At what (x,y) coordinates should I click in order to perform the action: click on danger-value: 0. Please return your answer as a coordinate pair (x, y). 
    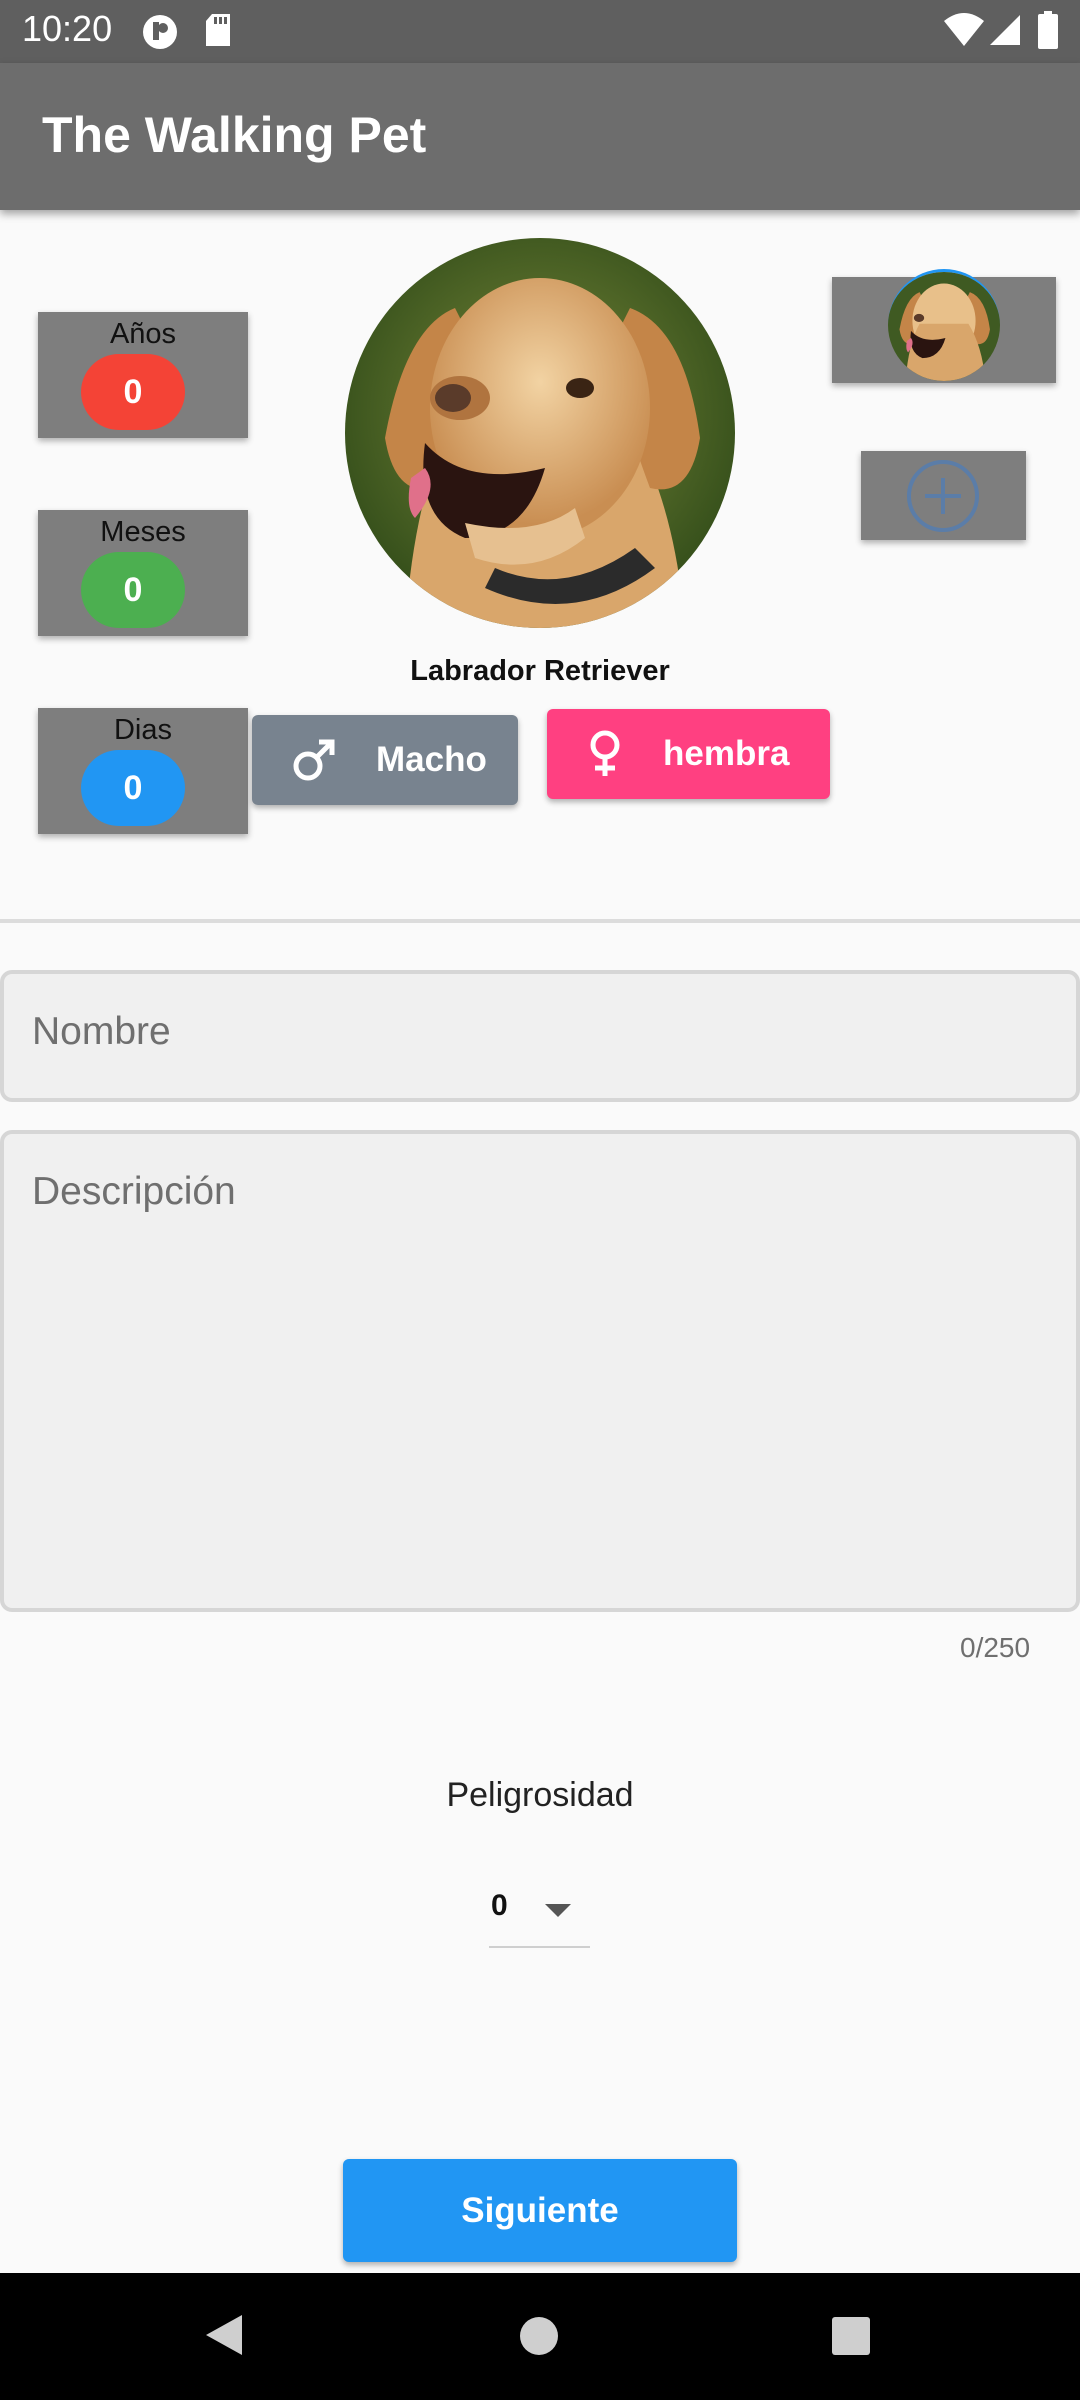
    Looking at the image, I should click on (499, 1905).